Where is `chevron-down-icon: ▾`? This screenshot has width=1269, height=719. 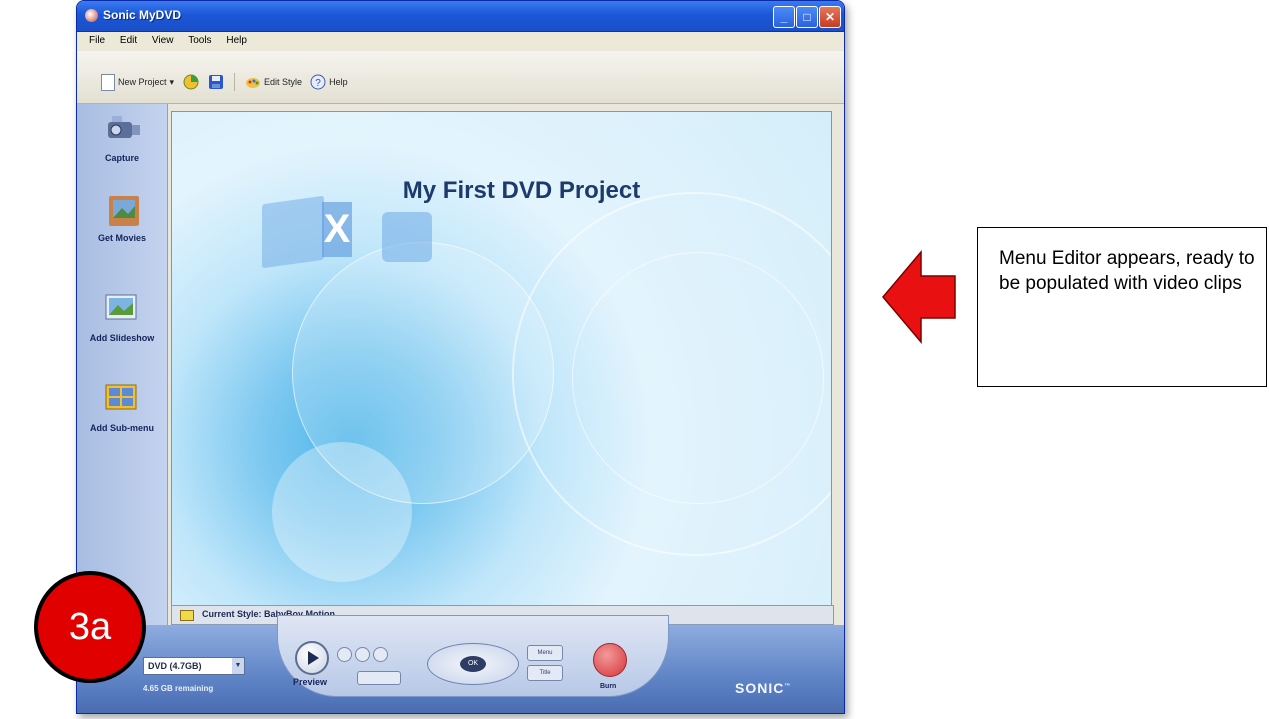 chevron-down-icon: ▾ is located at coordinates (172, 82).